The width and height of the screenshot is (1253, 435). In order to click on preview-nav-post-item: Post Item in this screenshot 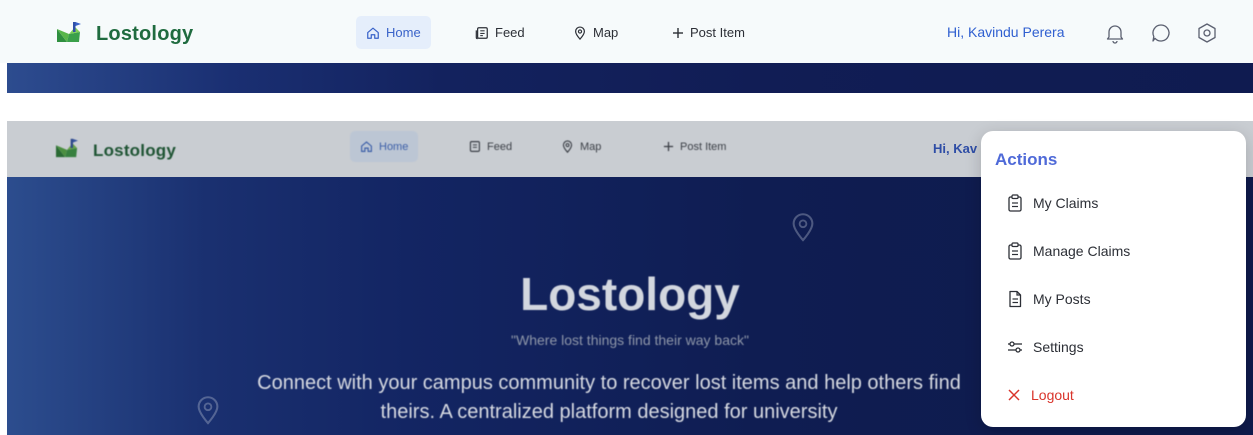, I will do `click(694, 146)`.